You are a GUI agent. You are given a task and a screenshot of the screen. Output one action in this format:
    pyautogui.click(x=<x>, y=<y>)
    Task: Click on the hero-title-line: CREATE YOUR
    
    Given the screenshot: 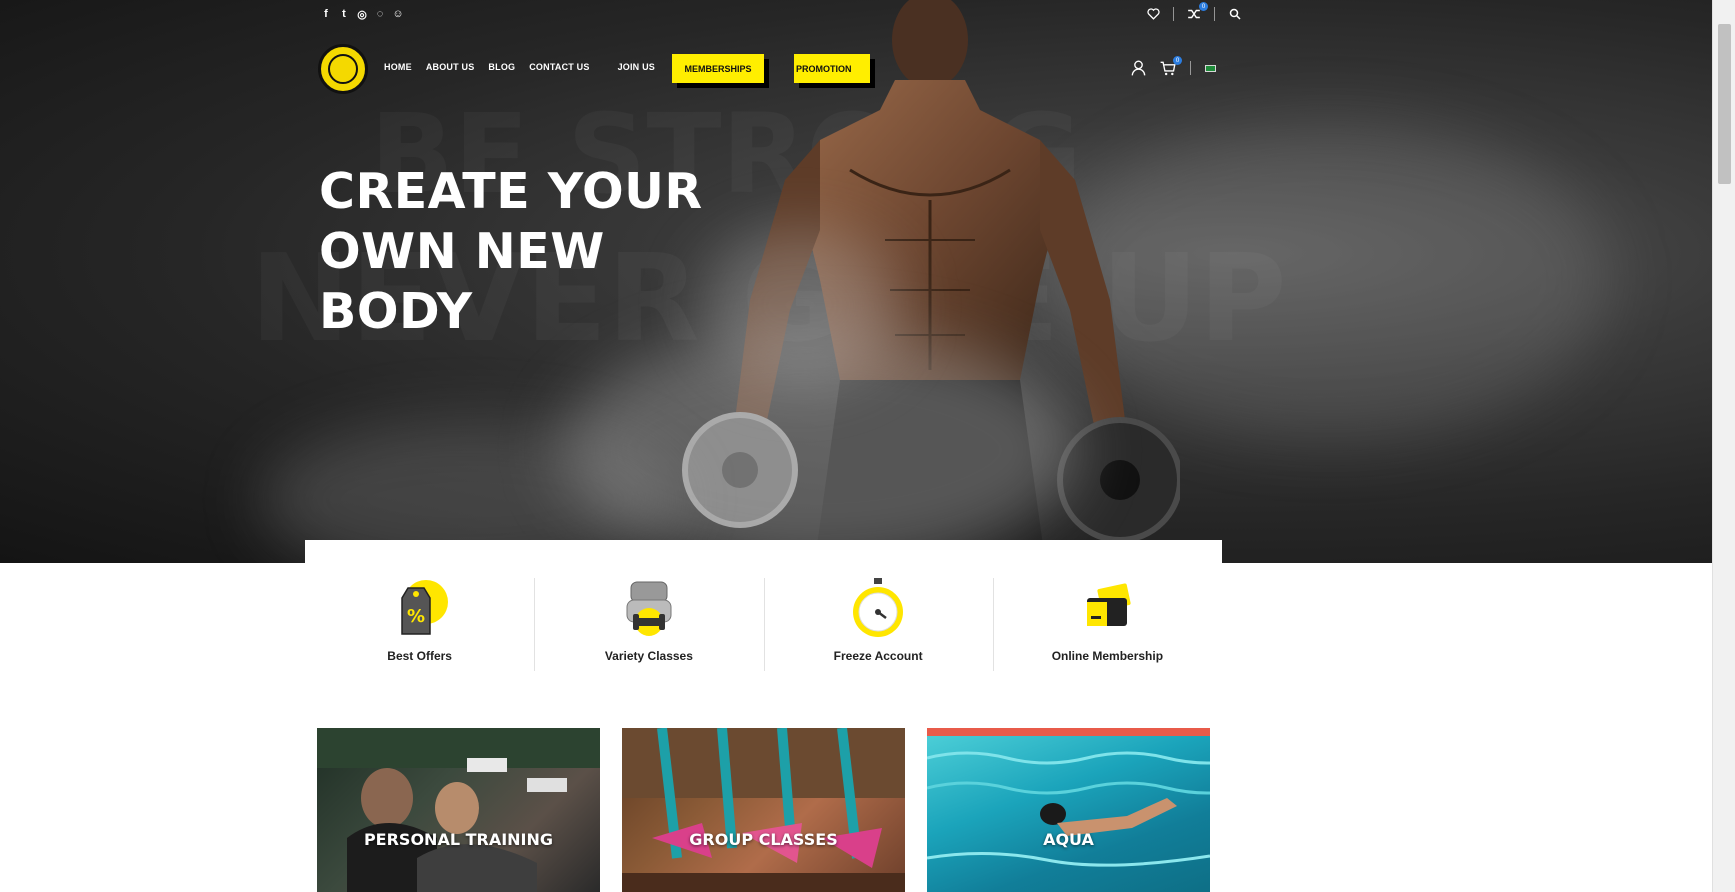 What is the action you would take?
    pyautogui.click(x=511, y=191)
    